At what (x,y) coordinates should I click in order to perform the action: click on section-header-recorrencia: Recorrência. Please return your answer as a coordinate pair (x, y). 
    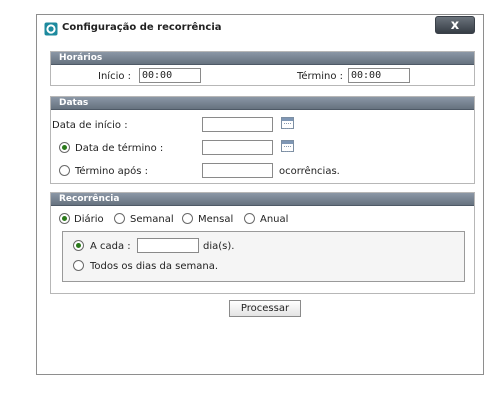
    Looking at the image, I should click on (262, 199).